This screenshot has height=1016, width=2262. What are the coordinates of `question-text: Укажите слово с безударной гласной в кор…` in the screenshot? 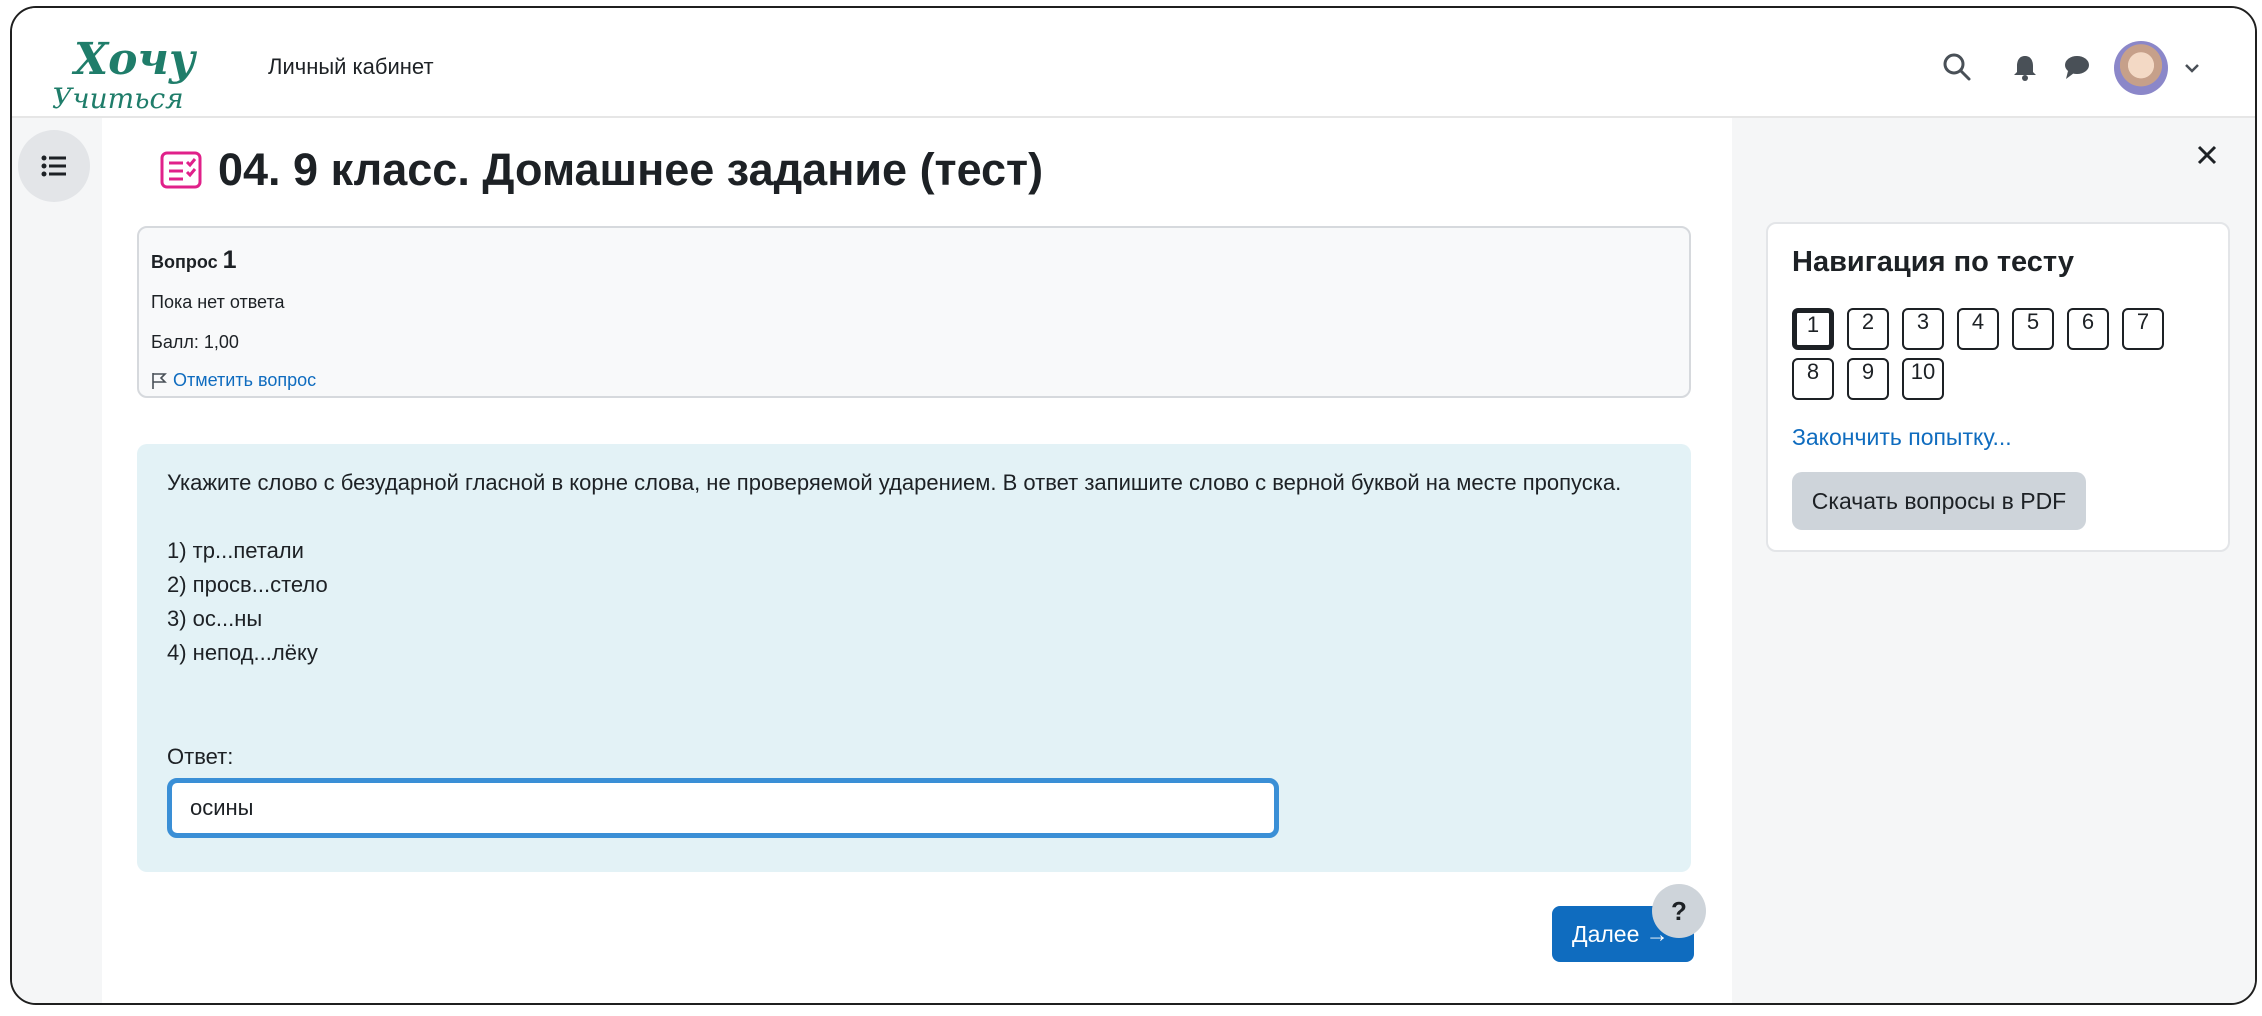 It's located at (902, 568).